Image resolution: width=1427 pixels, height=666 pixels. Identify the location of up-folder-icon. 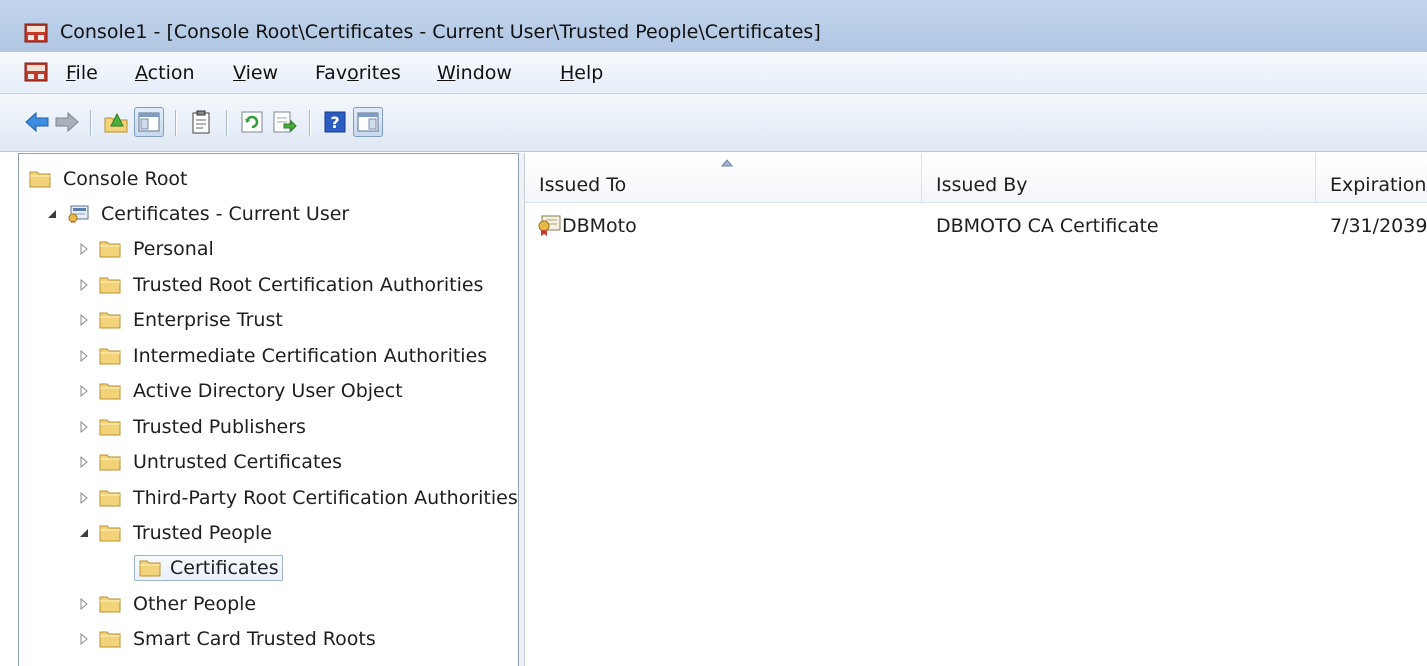
(116, 122).